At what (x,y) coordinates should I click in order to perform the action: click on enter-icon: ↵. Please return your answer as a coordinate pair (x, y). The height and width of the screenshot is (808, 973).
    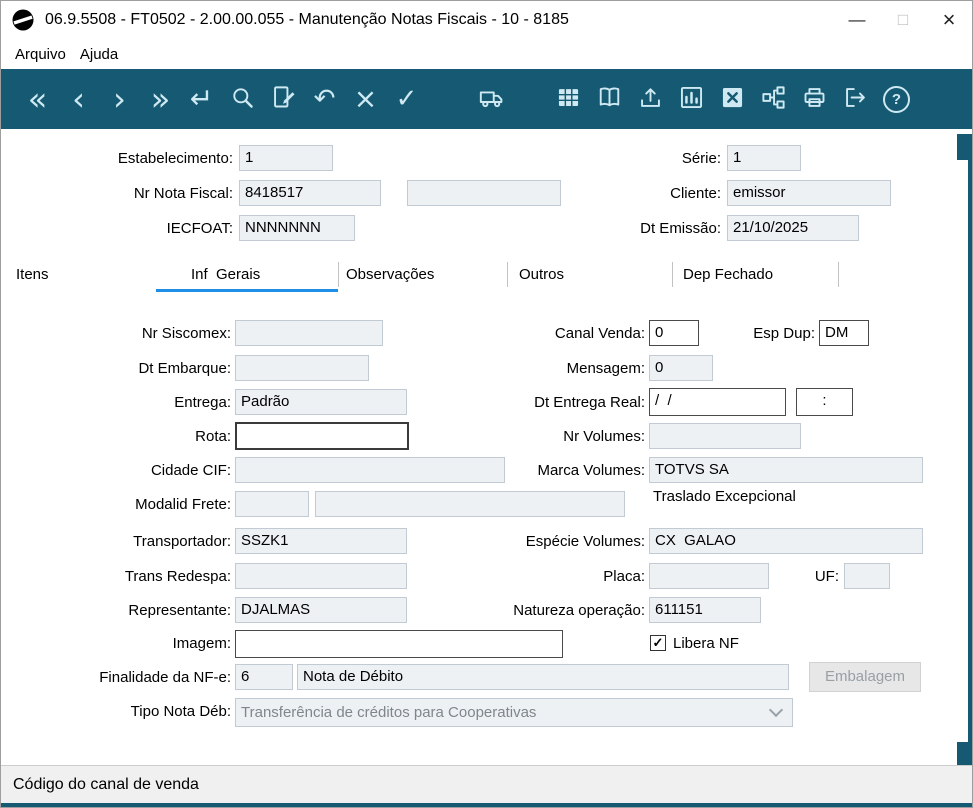
    Looking at the image, I should click on (201, 98).